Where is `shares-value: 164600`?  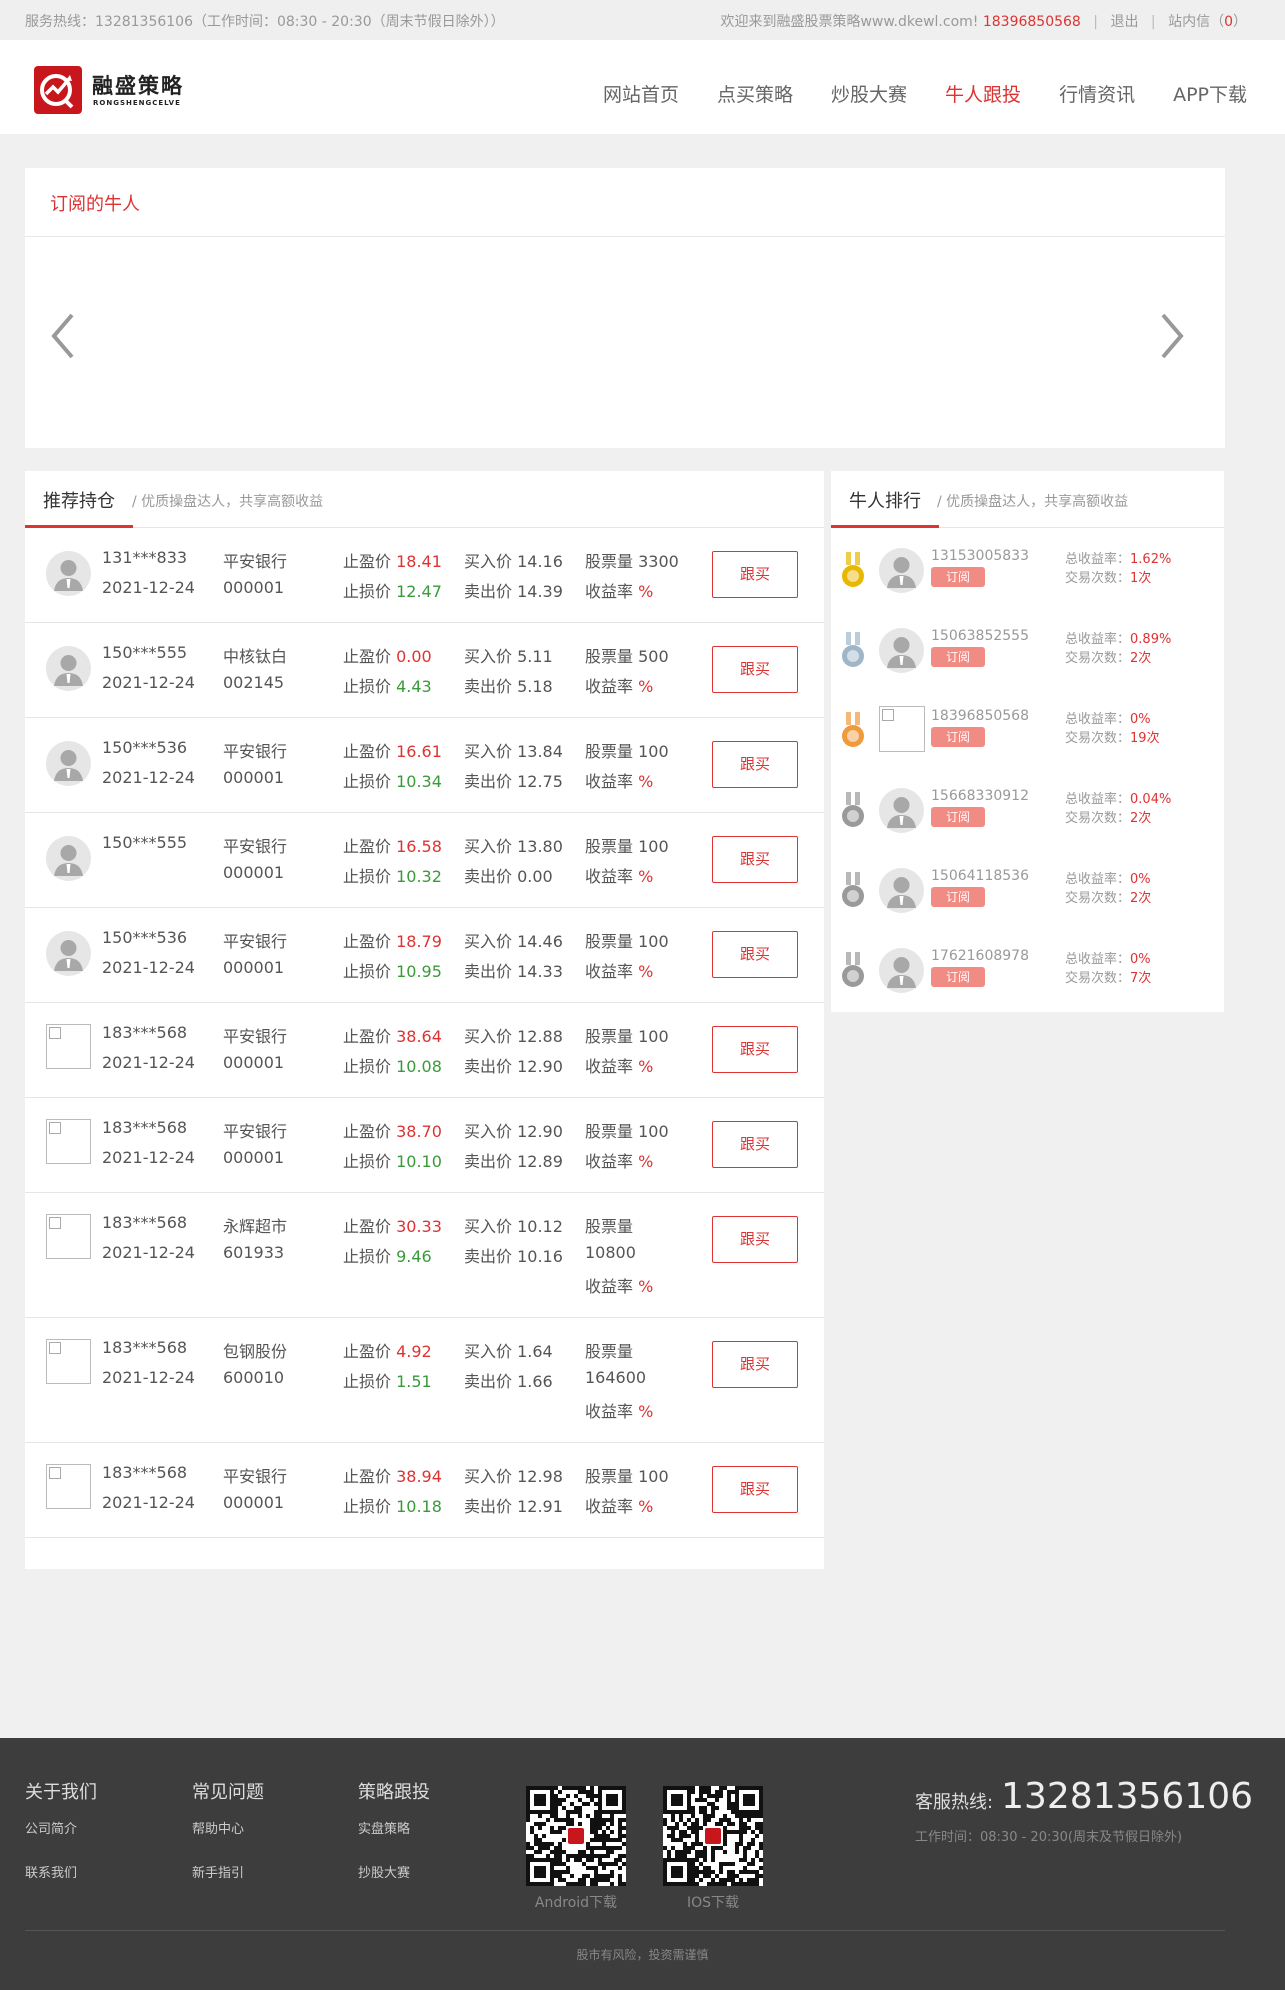 shares-value: 164600 is located at coordinates (616, 1377).